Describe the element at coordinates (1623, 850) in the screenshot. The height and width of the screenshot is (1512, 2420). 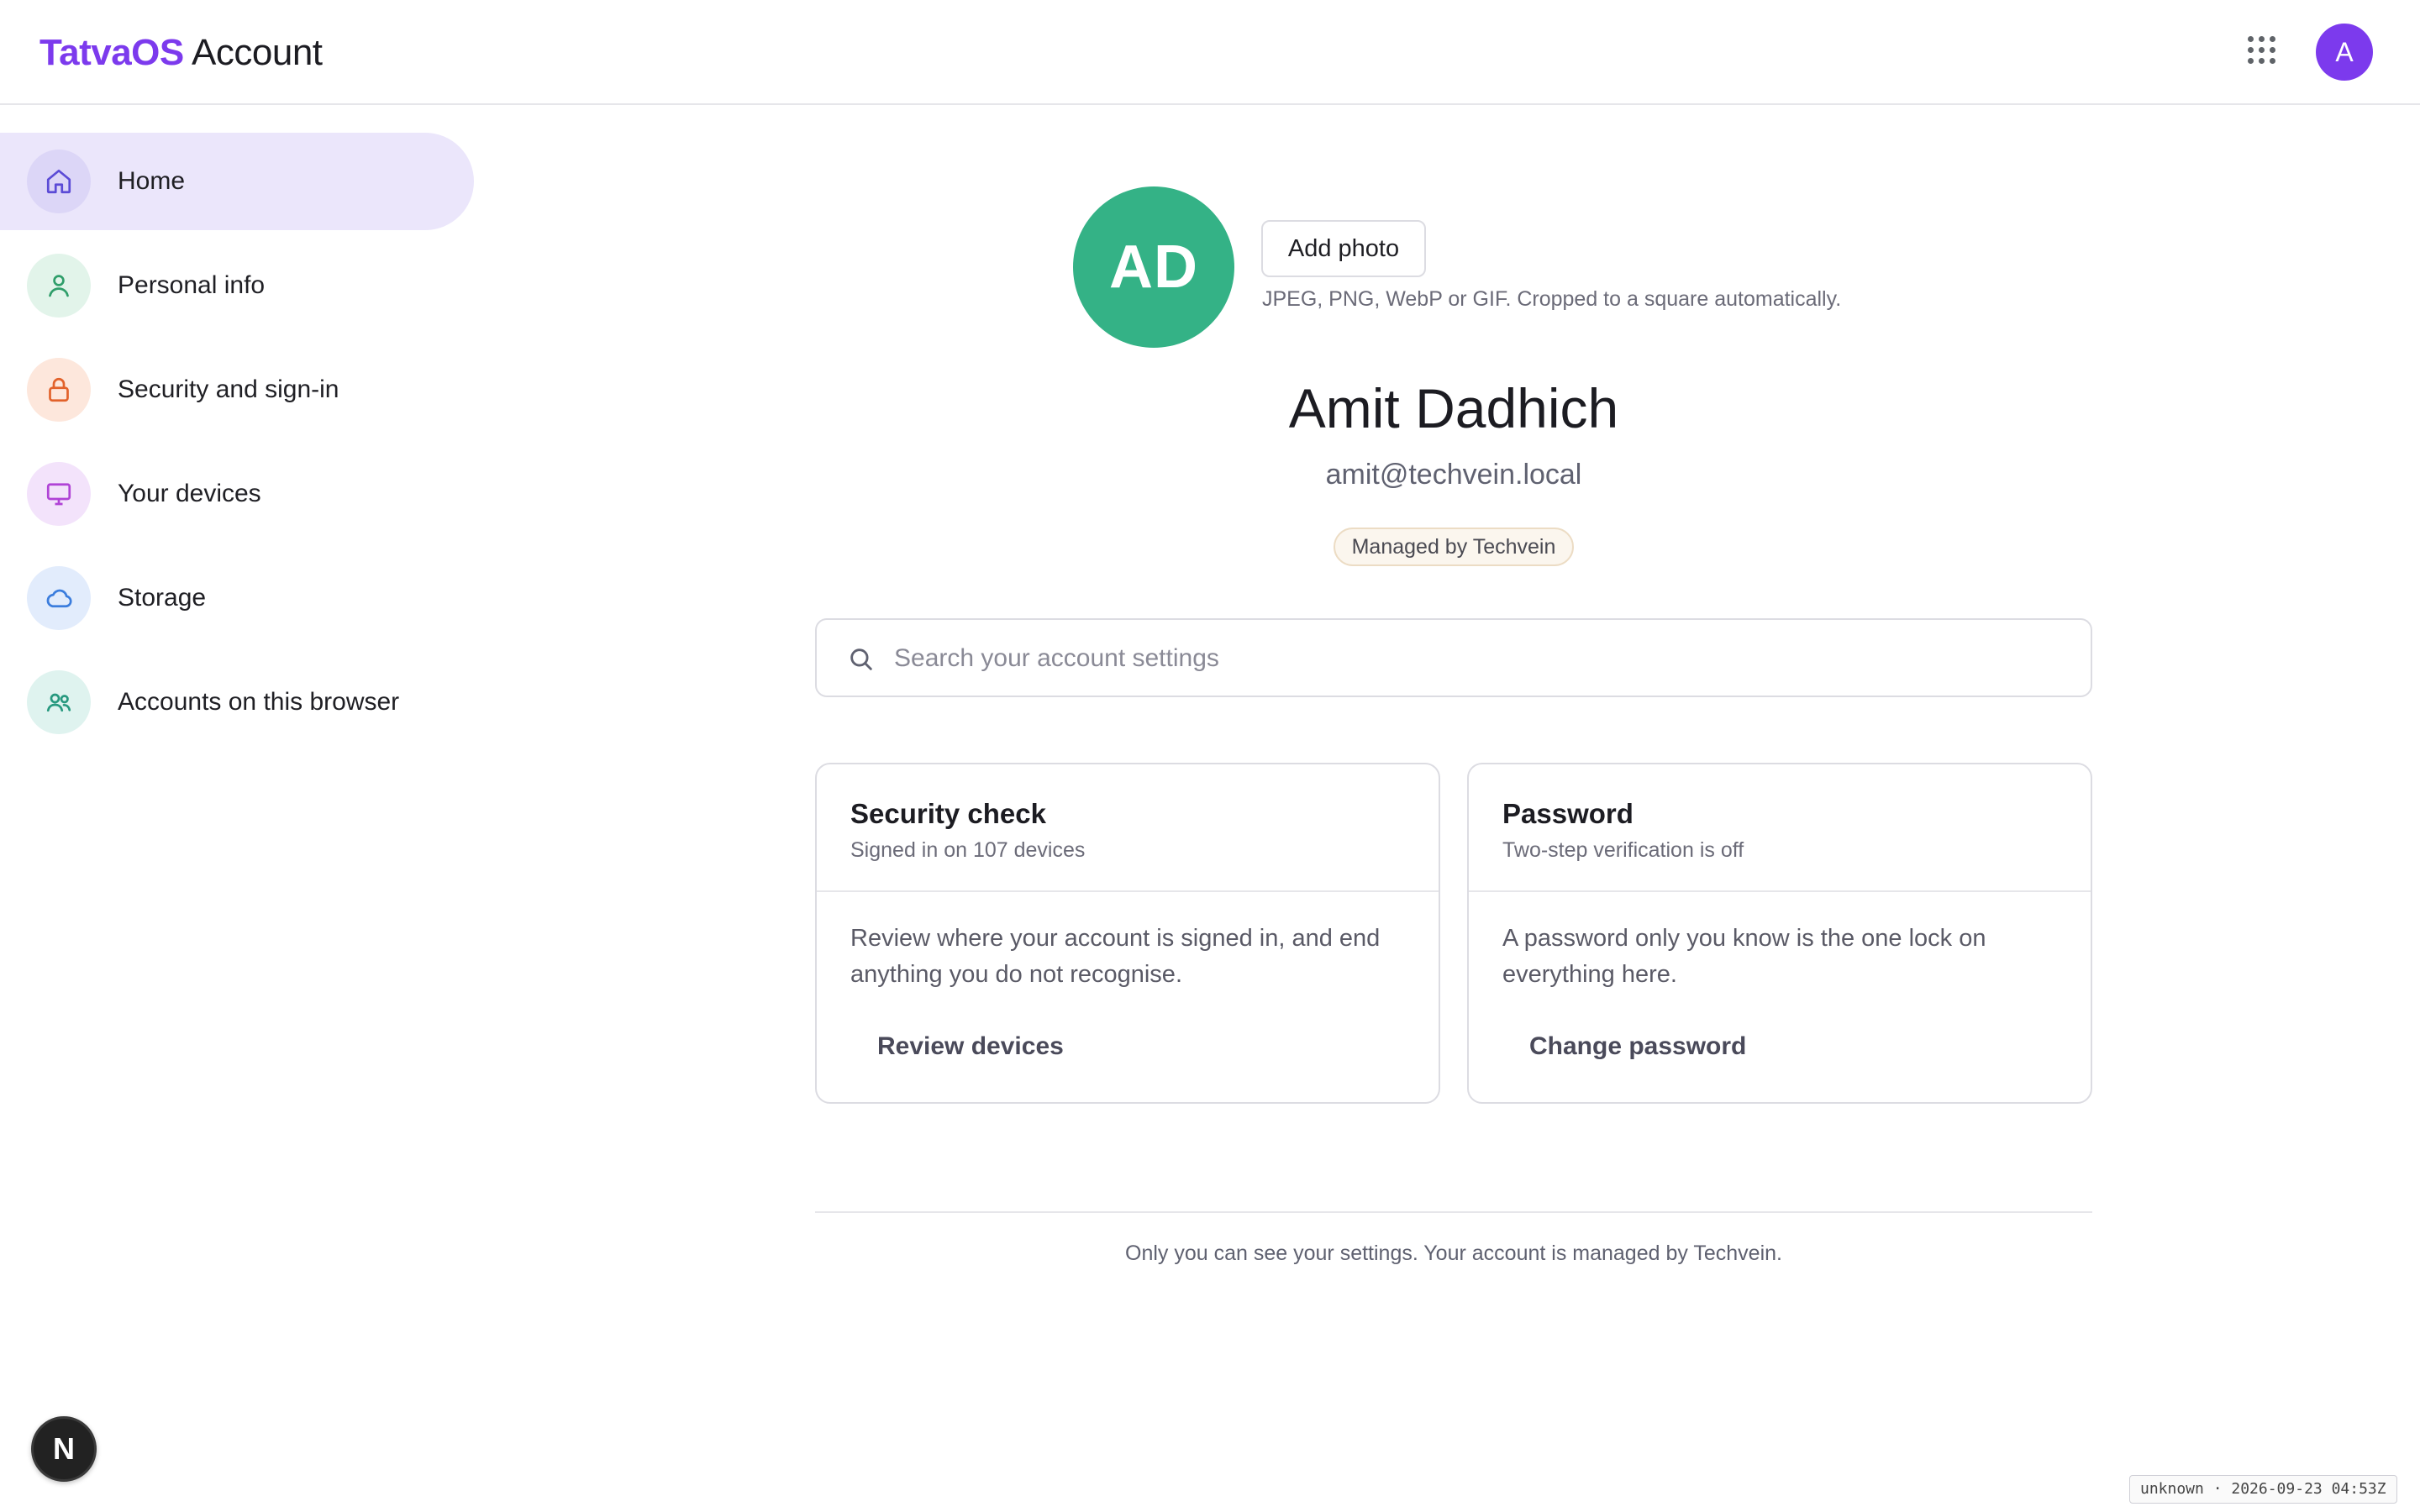
I see `card-subtitle: Two-step verification is off` at that location.